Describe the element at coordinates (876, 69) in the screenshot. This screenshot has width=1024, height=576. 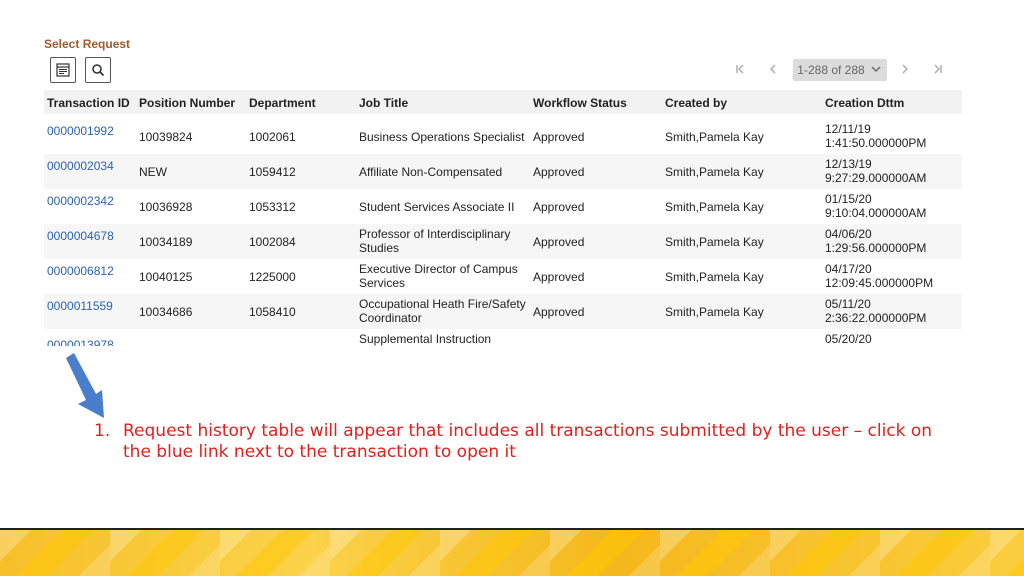
I see `chevron-down-icon` at that location.